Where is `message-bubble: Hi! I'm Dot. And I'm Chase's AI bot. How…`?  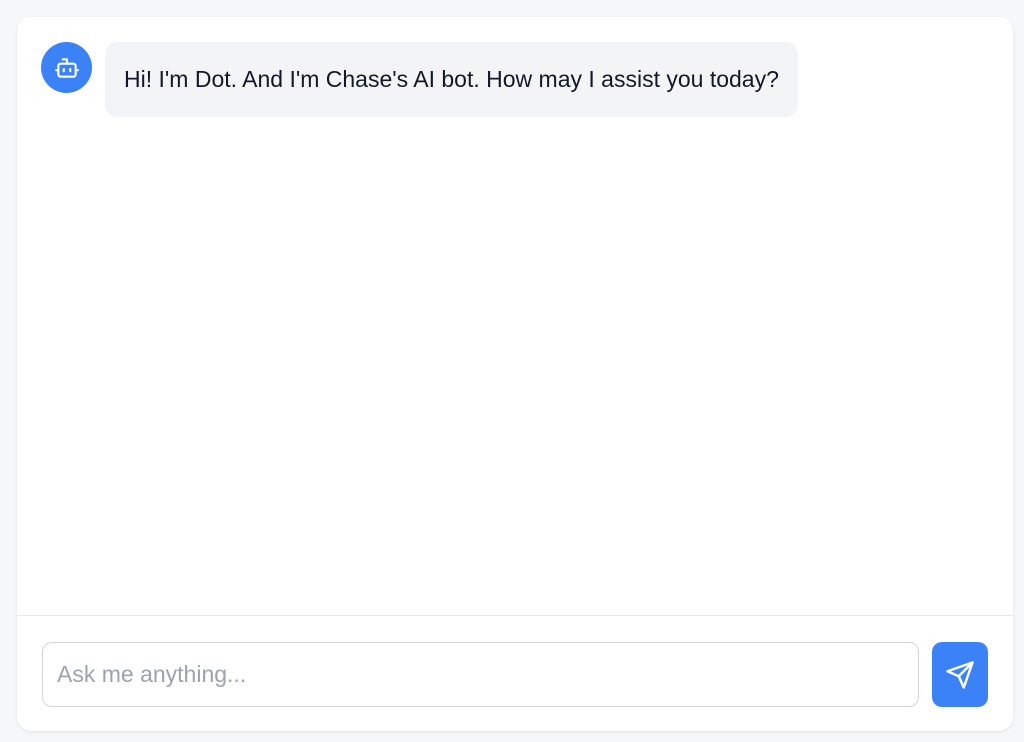
message-bubble: Hi! I'm Dot. And I'm Chase's AI bot. How… is located at coordinates (451, 79).